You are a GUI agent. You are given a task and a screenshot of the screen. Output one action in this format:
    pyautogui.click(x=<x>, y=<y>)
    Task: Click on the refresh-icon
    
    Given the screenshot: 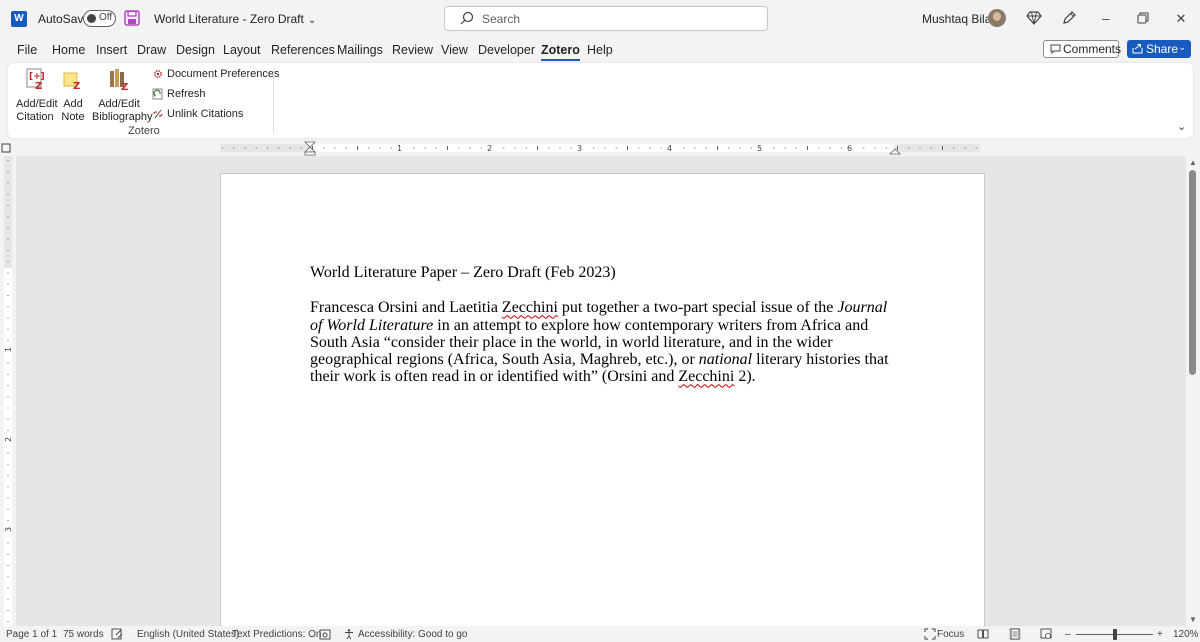 What is the action you would take?
    pyautogui.click(x=157, y=94)
    